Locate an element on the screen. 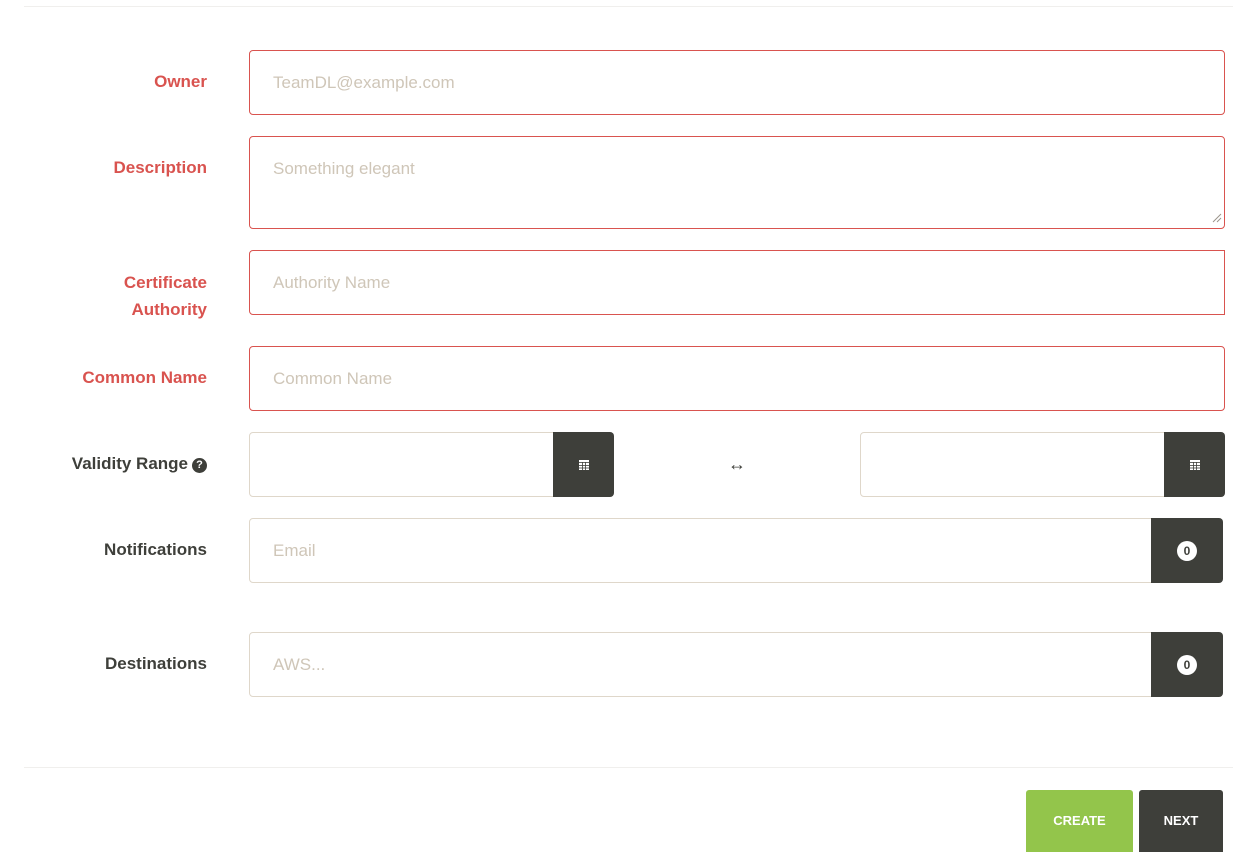  certificate-authority-label-line2: Authority is located at coordinates (169, 309).